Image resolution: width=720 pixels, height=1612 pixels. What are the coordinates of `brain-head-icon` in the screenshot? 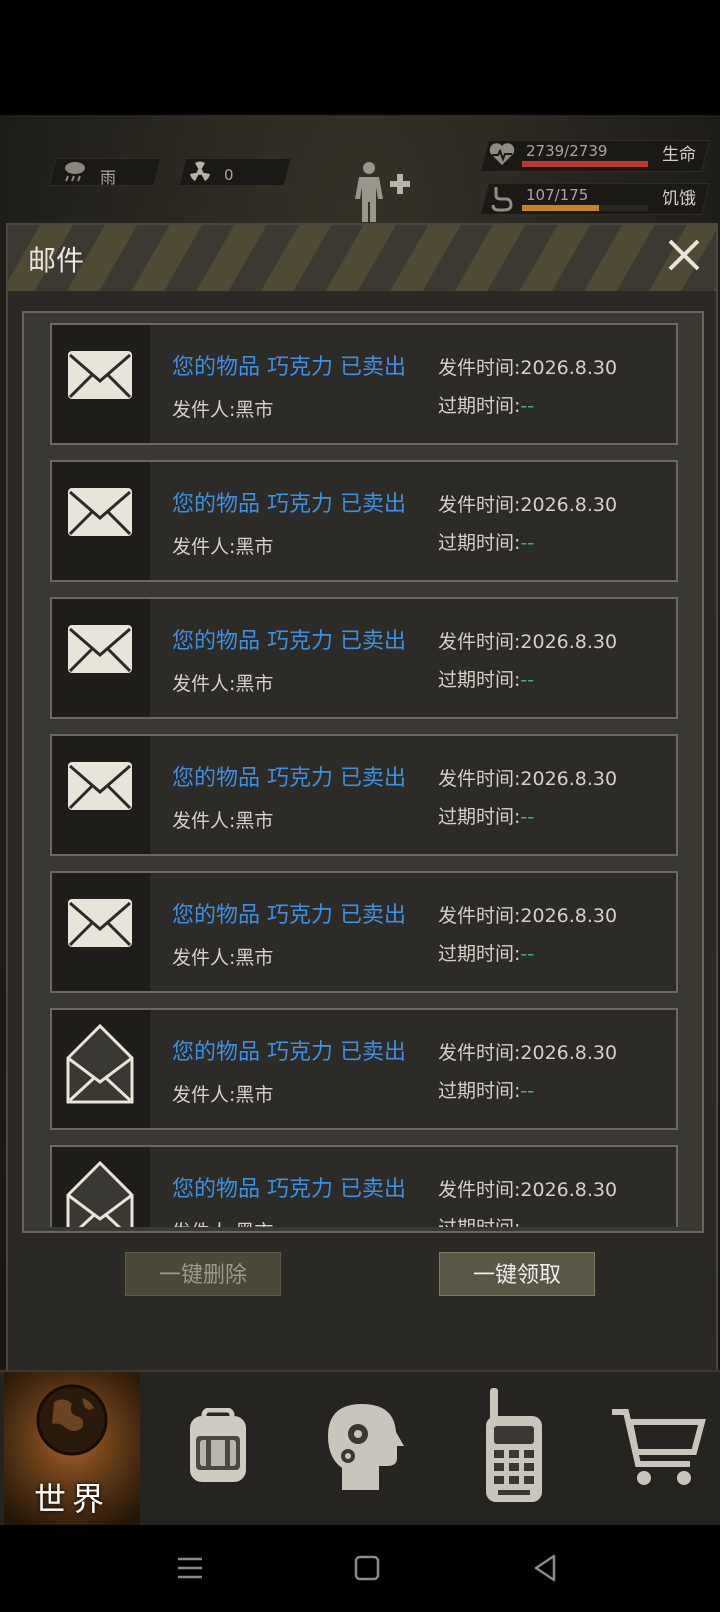 It's located at (366, 1447).